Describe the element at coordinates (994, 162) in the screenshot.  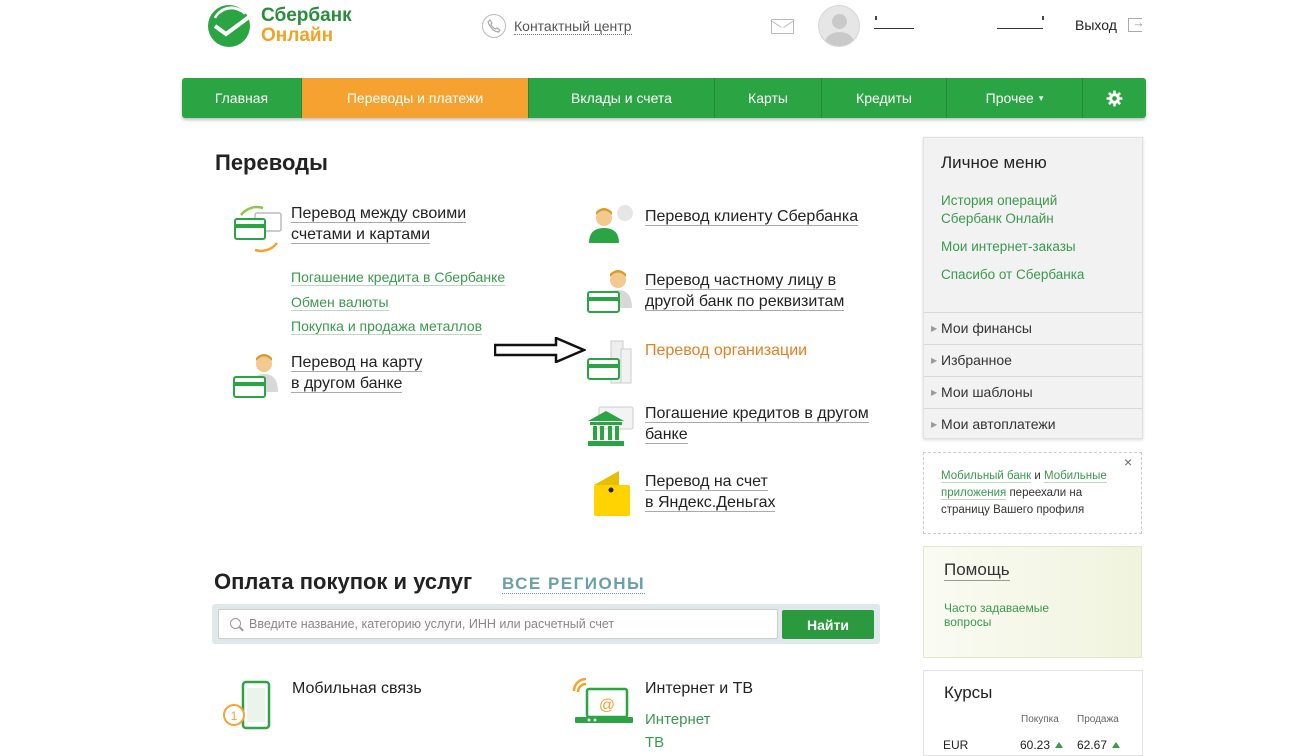
I see `personal-menu-title: Личное меню` at that location.